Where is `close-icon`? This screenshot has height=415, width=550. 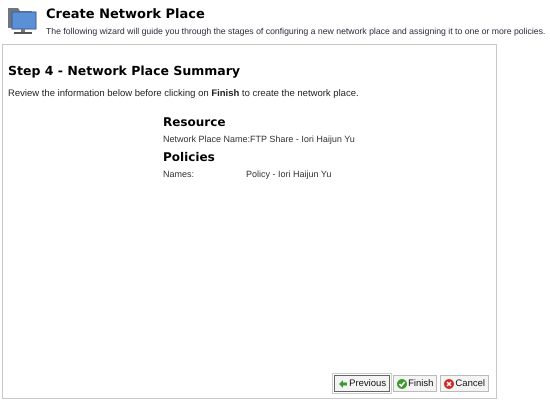 close-icon is located at coordinates (449, 383).